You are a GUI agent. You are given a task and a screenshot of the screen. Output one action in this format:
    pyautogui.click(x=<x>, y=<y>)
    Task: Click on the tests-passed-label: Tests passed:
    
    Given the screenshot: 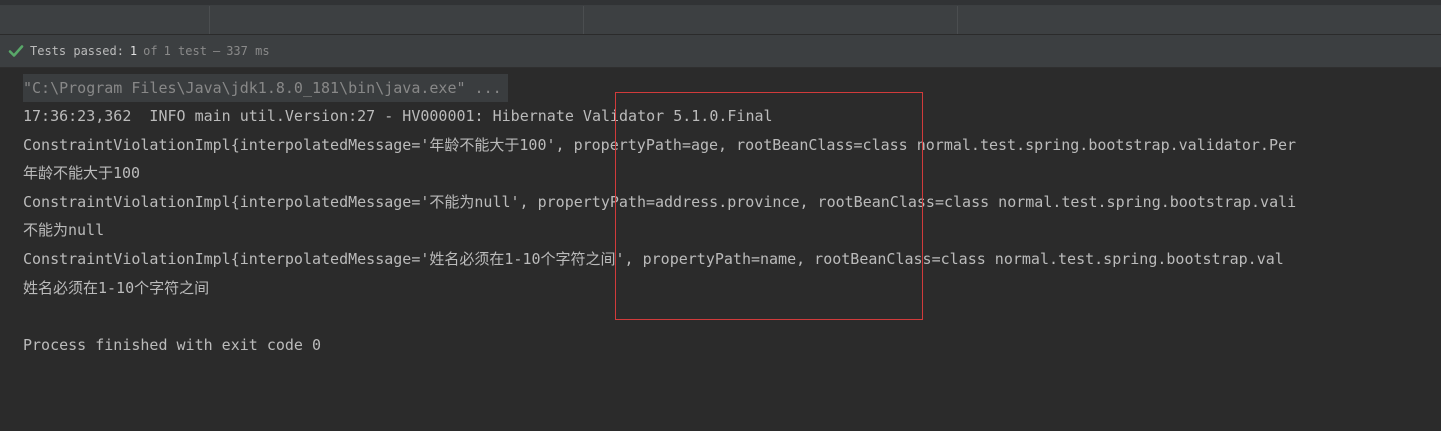 What is the action you would take?
    pyautogui.click(x=77, y=51)
    